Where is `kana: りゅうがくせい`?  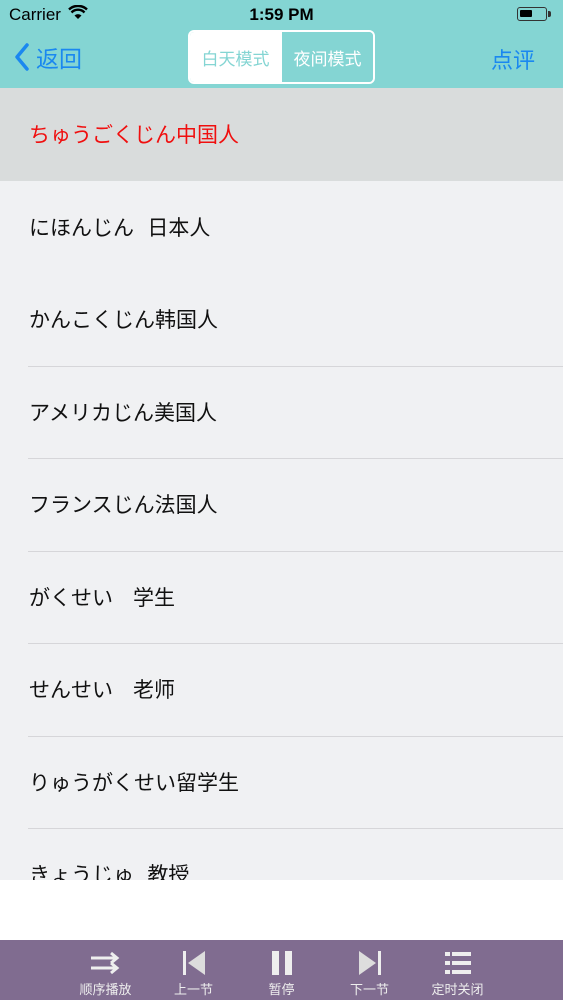
kana: りゅうがくせい is located at coordinates (102, 782).